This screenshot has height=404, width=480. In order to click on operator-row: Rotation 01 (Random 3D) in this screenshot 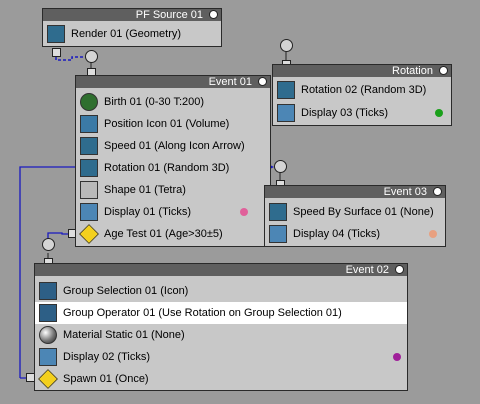, I will do `click(173, 168)`.